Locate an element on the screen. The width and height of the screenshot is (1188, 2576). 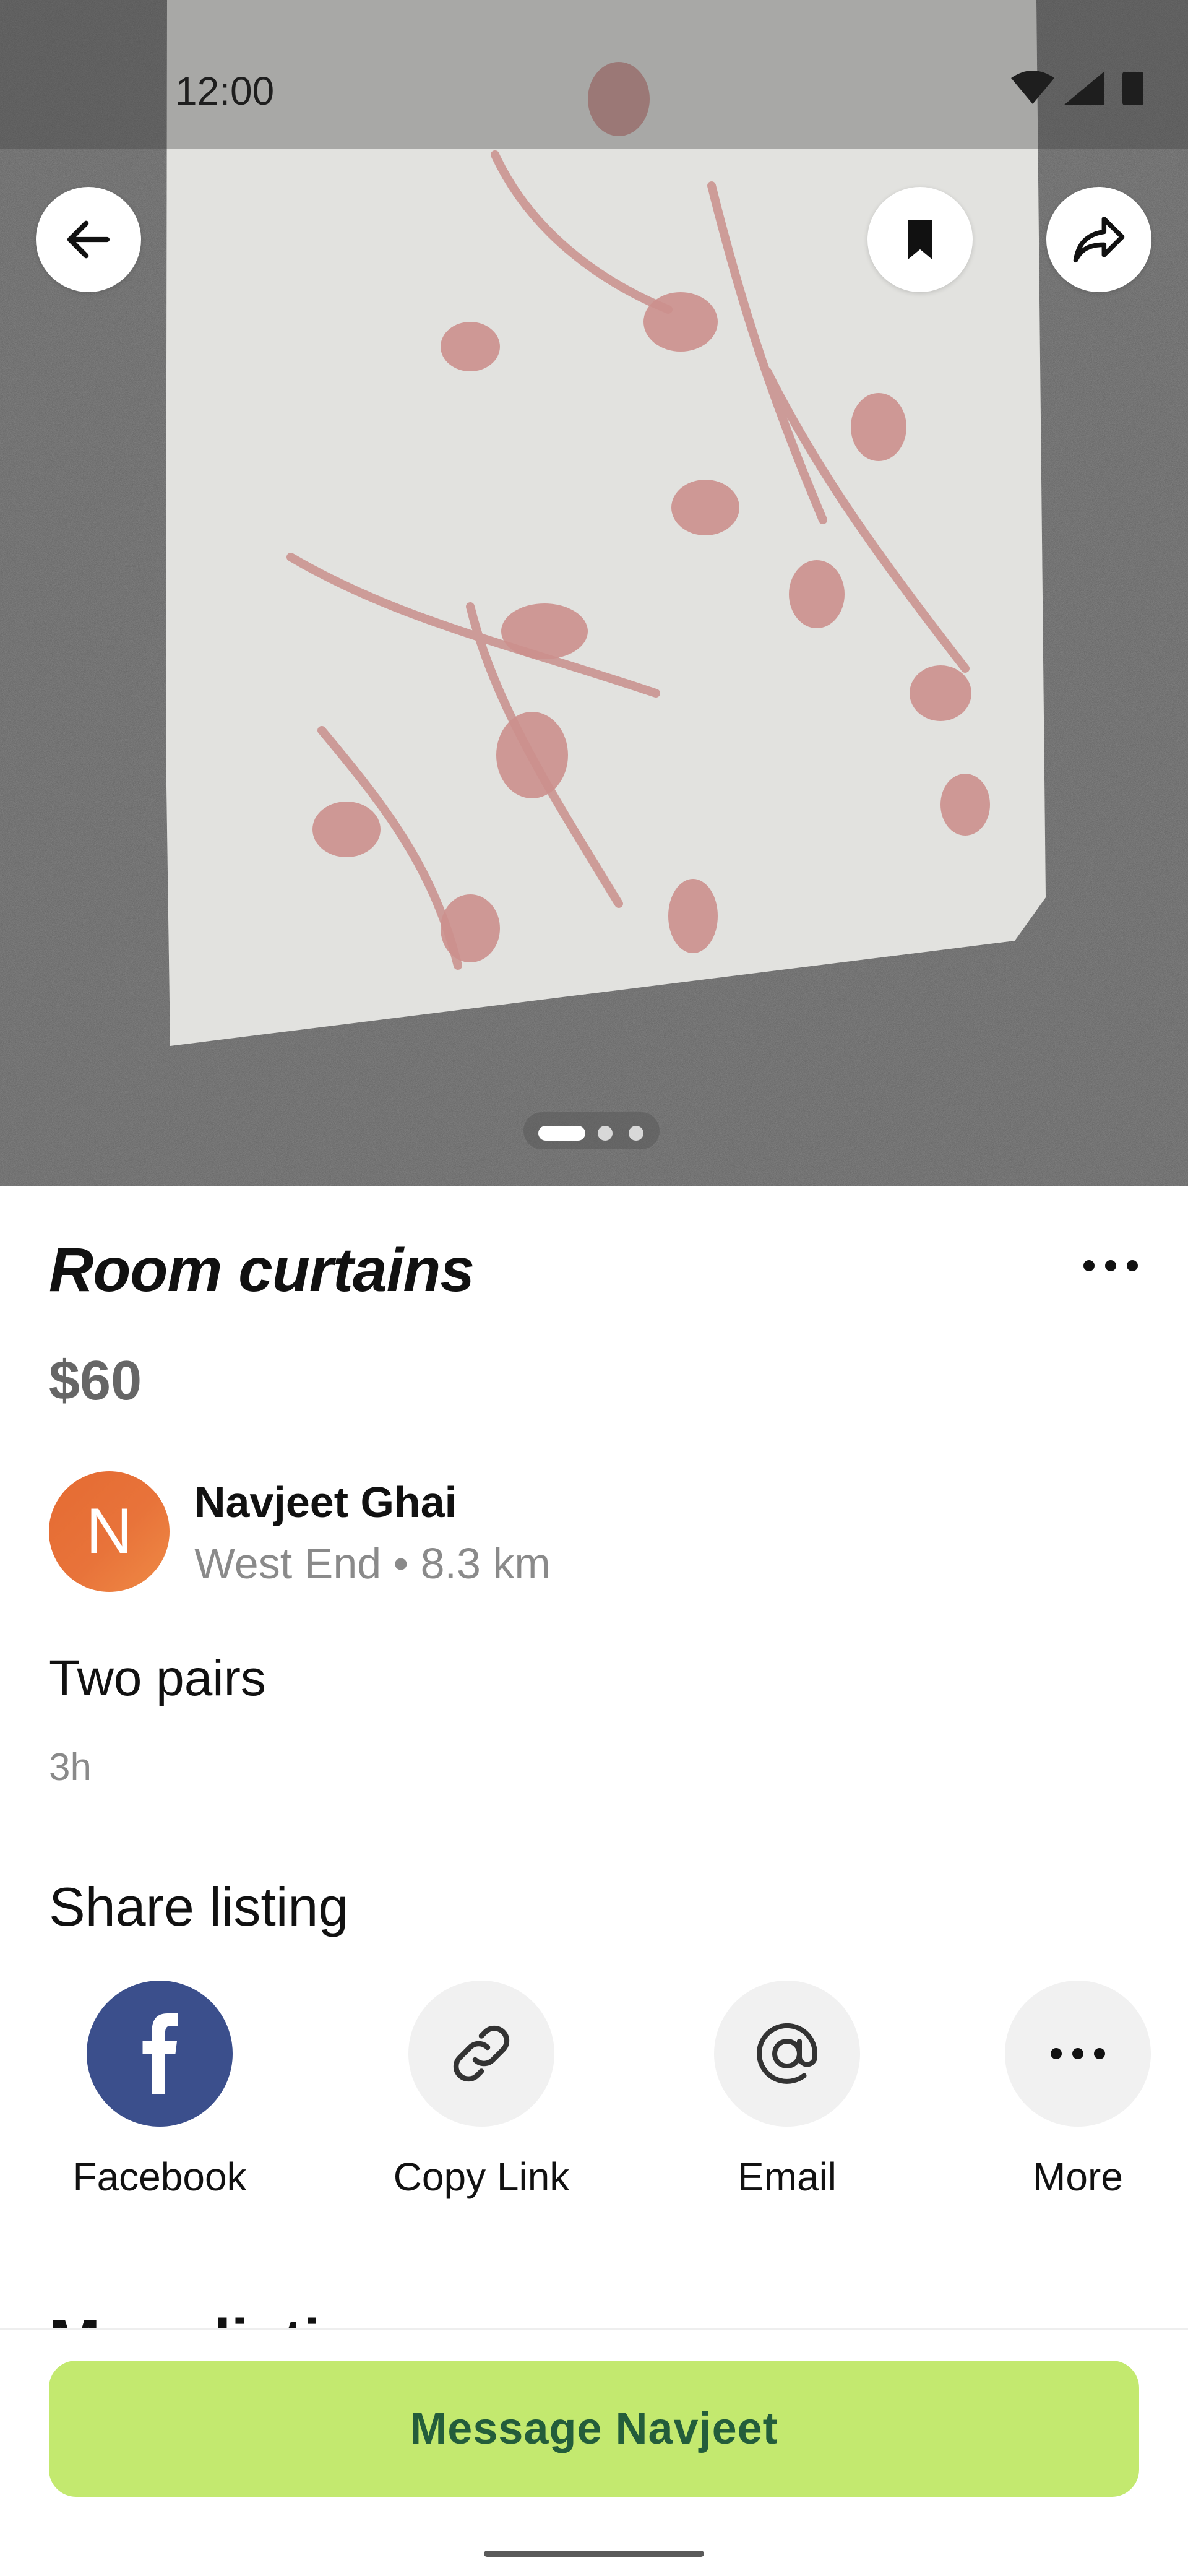
more-circle is located at coordinates (1078, 2054).